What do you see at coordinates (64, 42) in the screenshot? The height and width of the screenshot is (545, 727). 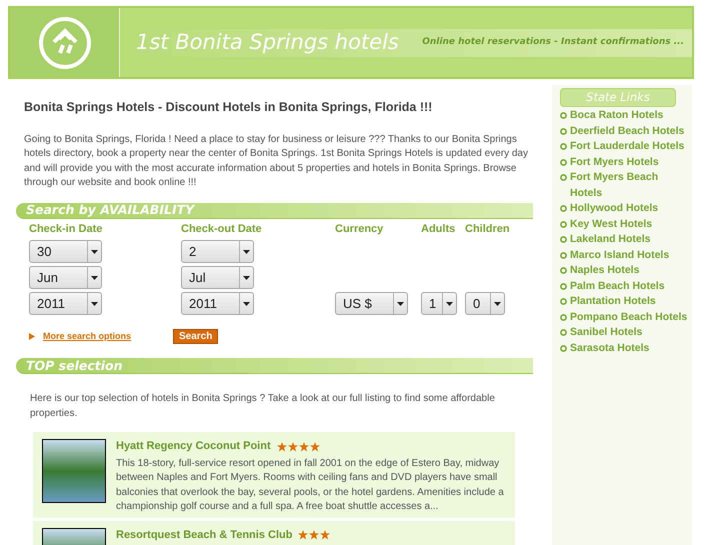 I see `house-logo-icon` at bounding box center [64, 42].